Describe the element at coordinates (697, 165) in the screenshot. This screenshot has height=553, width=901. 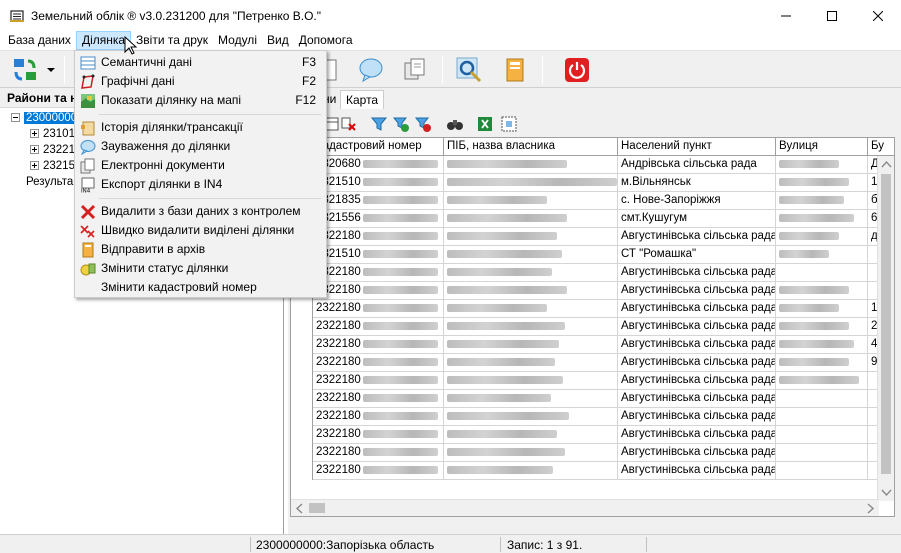
I see `cell-settlement: Андрівська сільська рада` at that location.